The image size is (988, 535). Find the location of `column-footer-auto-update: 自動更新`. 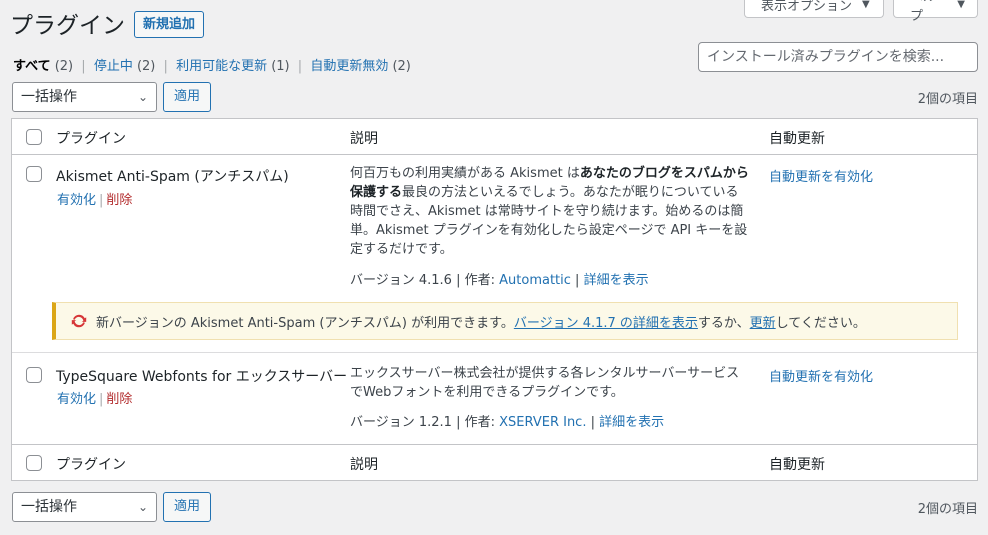

column-footer-auto-update: 自動更新 is located at coordinates (797, 465).